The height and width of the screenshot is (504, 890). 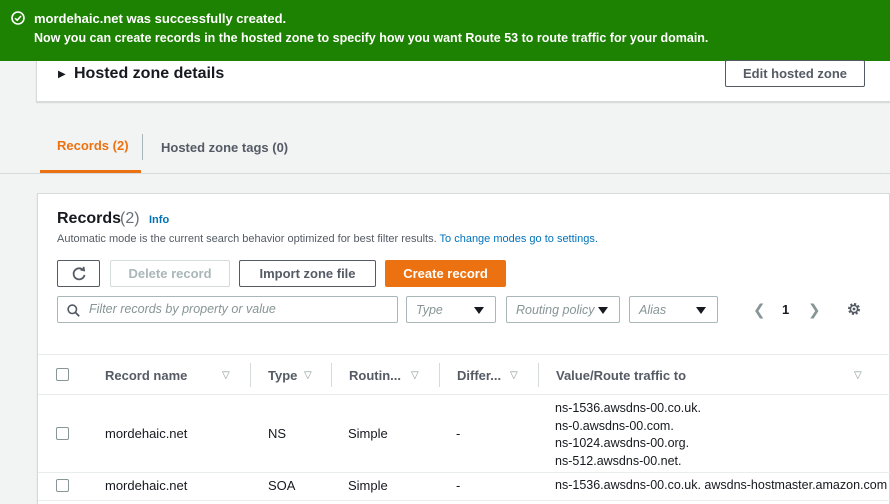 What do you see at coordinates (759, 310) in the screenshot?
I see `previous-page-icon: ❮` at bounding box center [759, 310].